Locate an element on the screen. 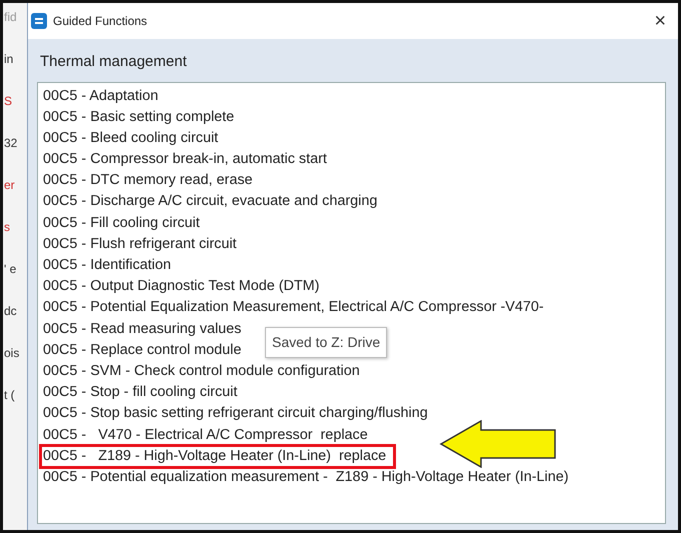  function-item: 00C5 - SVM - Check control module configuration is located at coordinates (200, 371).